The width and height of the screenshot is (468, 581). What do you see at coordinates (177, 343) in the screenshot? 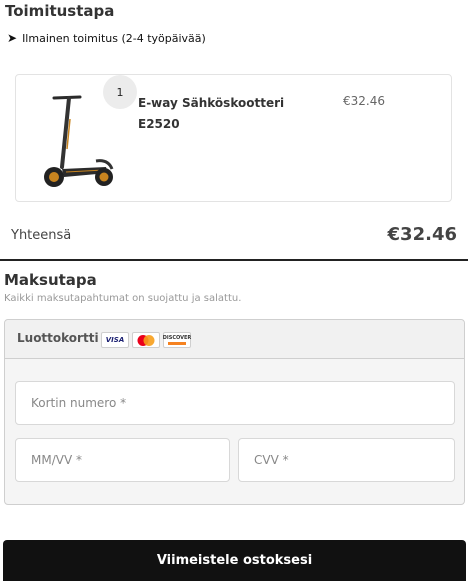
I see `discover-bar` at bounding box center [177, 343].